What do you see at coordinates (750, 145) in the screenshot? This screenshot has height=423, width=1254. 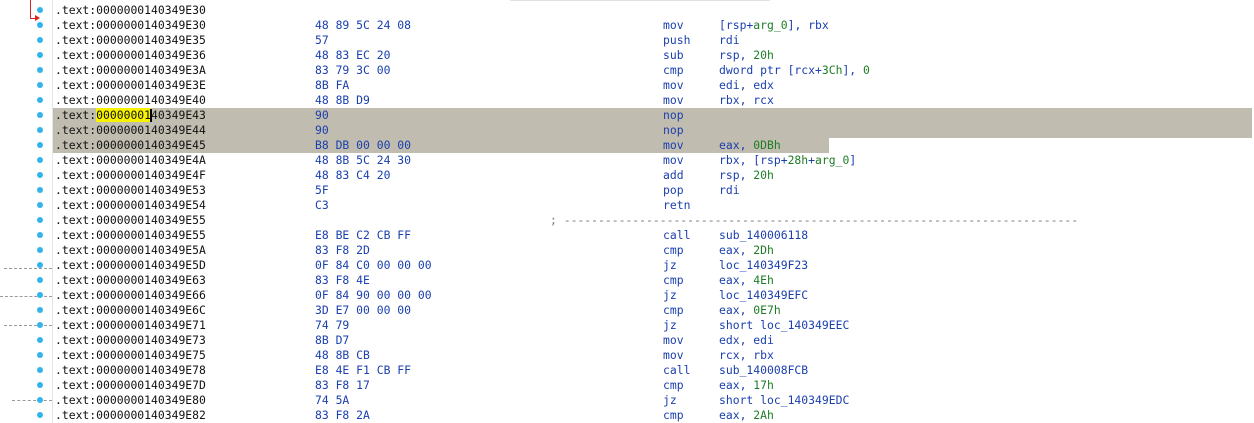 I see `operands: eax, 0DBh` at bounding box center [750, 145].